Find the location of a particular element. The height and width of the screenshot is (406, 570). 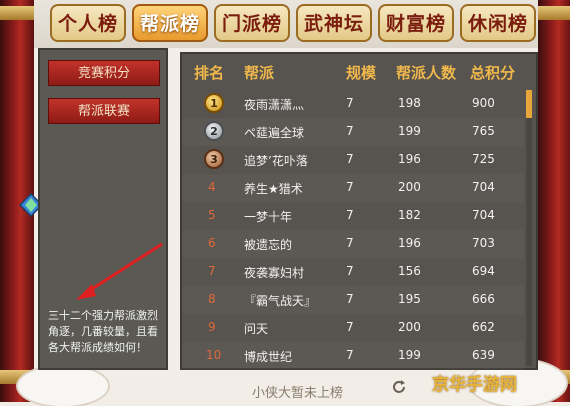

table-row: 7 夜袭寡妇村 7 156 694 is located at coordinates (353, 272).